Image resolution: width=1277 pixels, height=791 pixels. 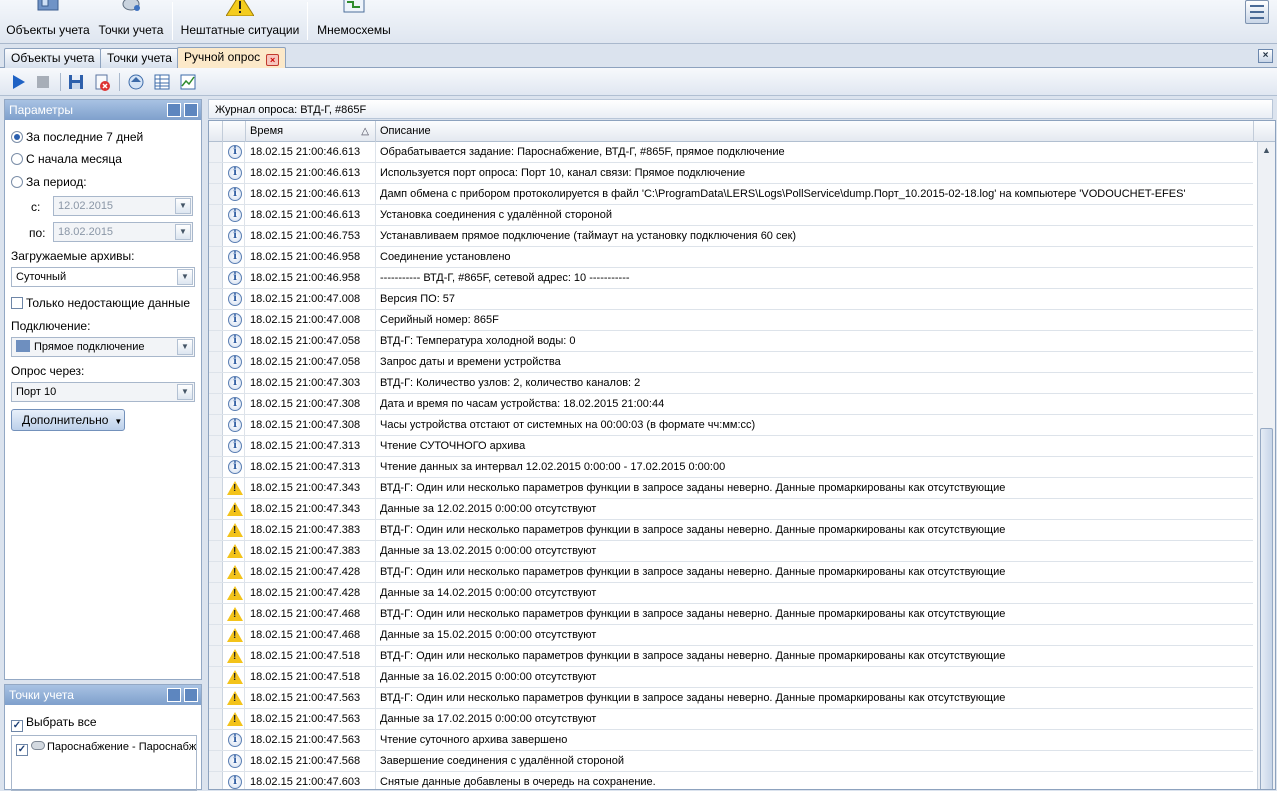 I want to click on radio-period: За период:, so click(x=49, y=182).